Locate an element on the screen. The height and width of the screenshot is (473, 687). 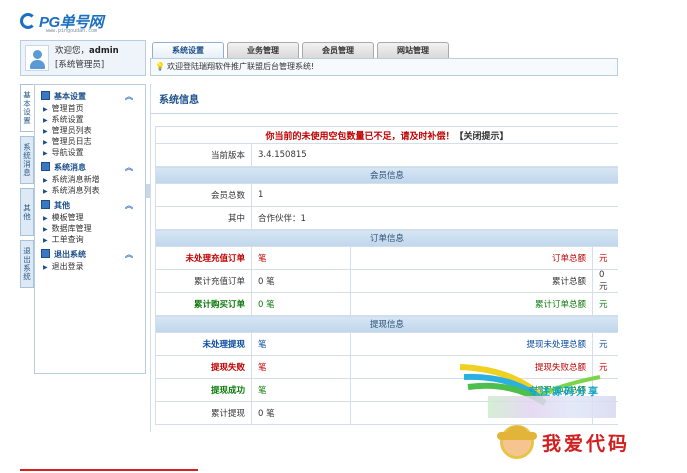
menu-item-admin-home: ▶ 管理首页 is located at coordinates (90, 108).